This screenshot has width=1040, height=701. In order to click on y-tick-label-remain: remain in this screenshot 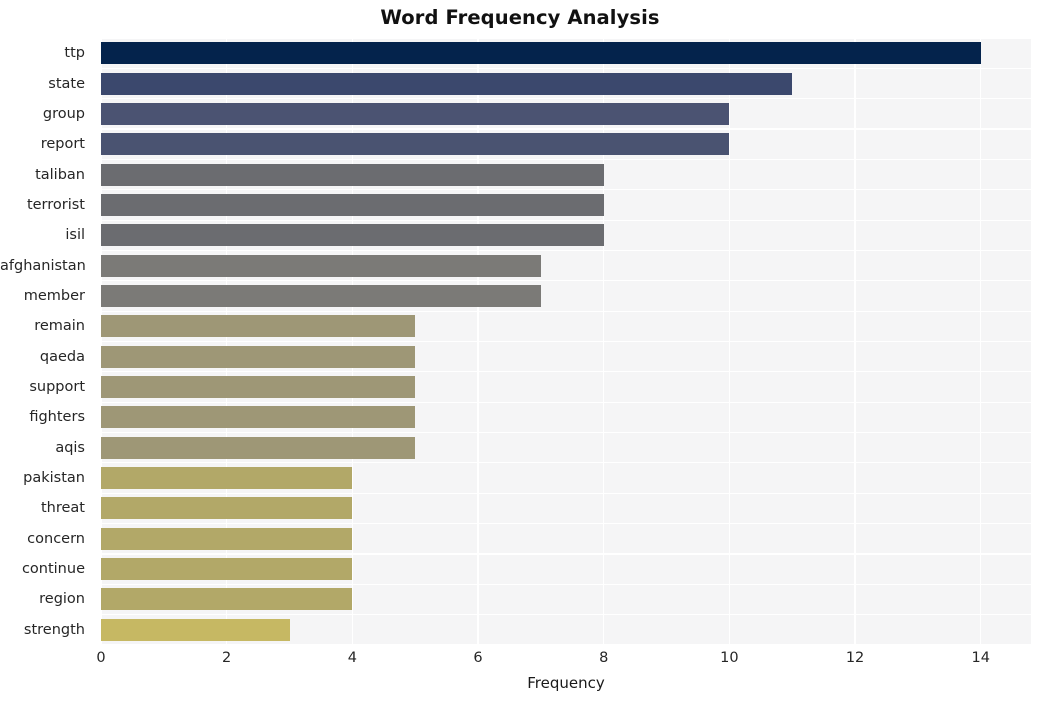, I will do `click(59, 326)`.